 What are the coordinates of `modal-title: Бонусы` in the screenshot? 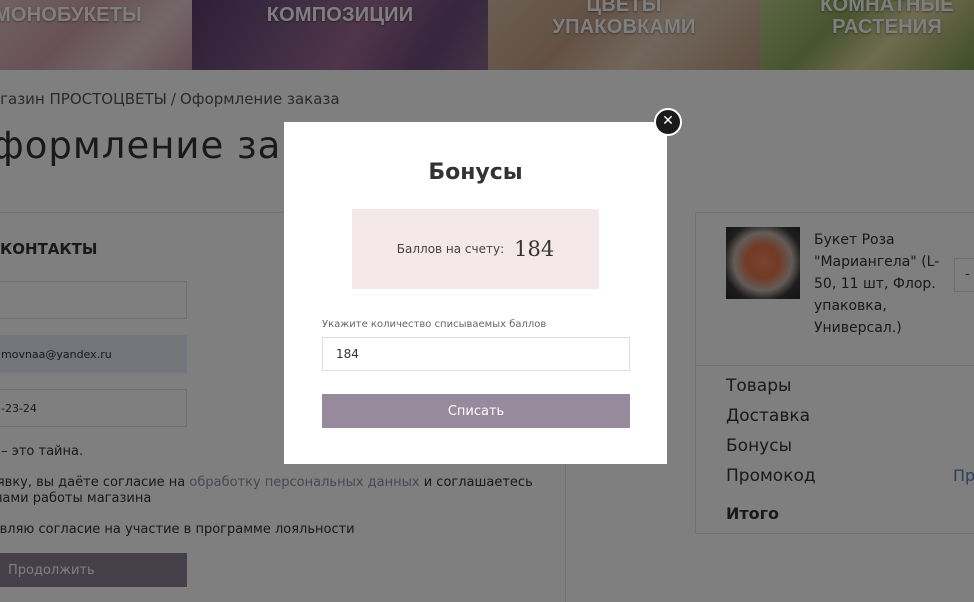 It's located at (475, 172).